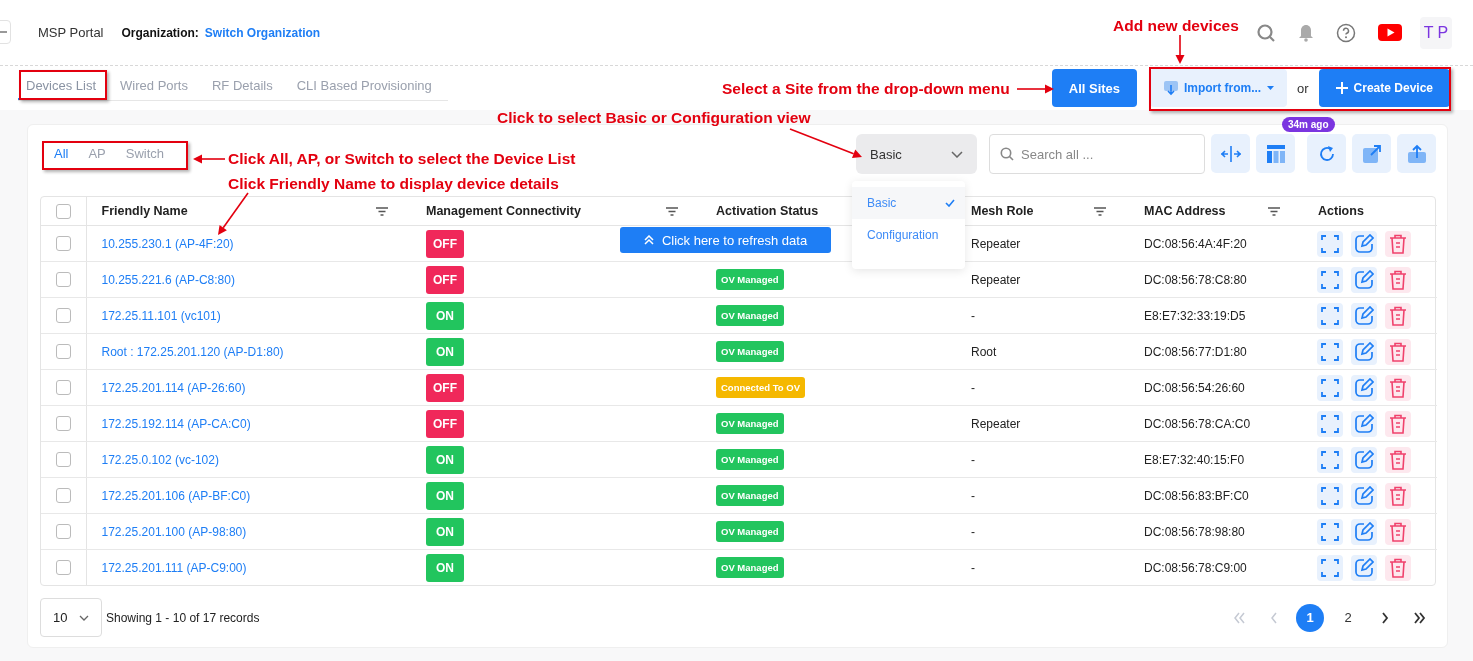 The width and height of the screenshot is (1473, 661). Describe the element at coordinates (1416, 153) in the screenshot. I see `upload-button` at that location.